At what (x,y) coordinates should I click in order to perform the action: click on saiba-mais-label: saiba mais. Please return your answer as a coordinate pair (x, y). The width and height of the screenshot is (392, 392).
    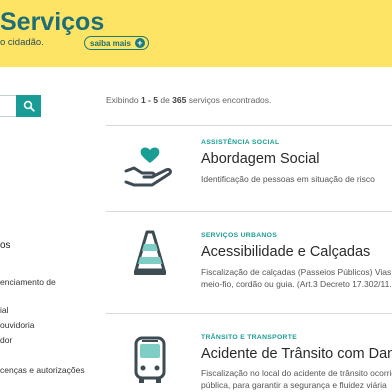
    Looking at the image, I should click on (110, 43).